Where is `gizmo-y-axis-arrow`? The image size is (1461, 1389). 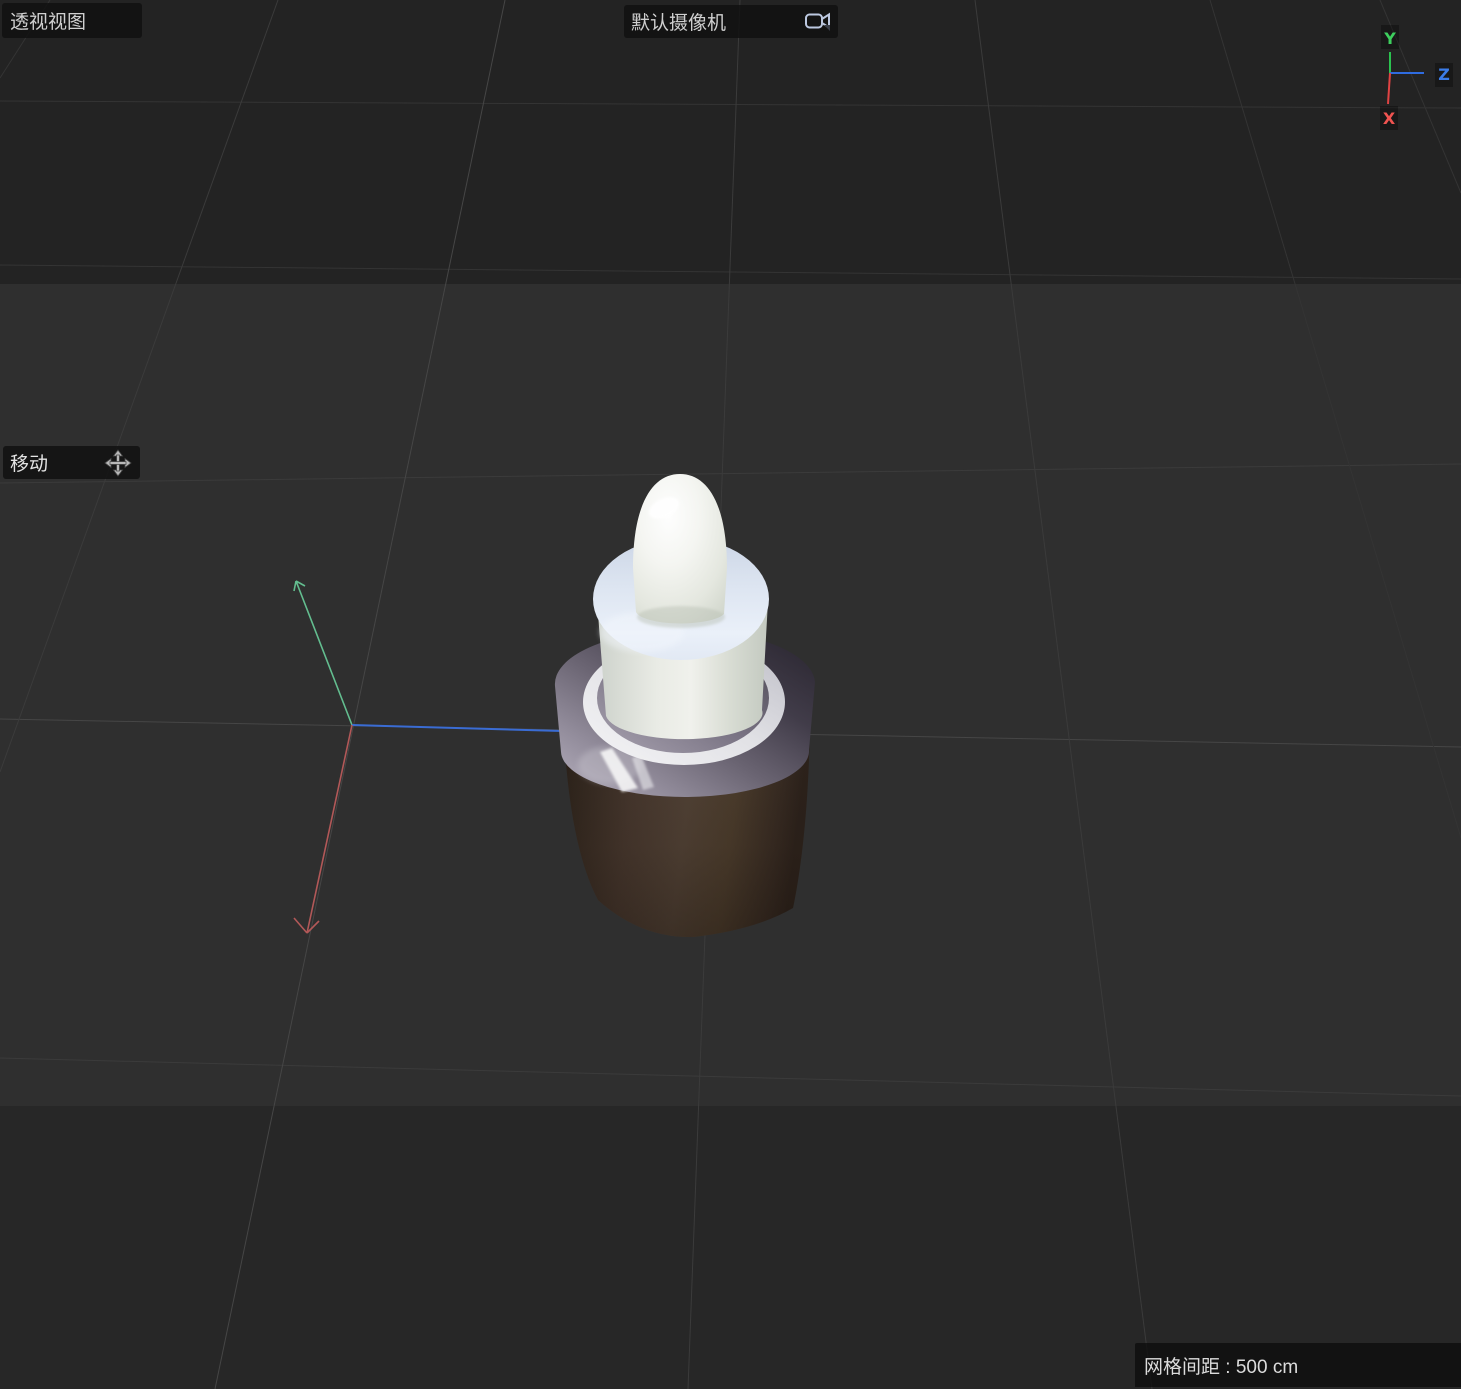
gizmo-y-axis-arrow is located at coordinates (323, 653).